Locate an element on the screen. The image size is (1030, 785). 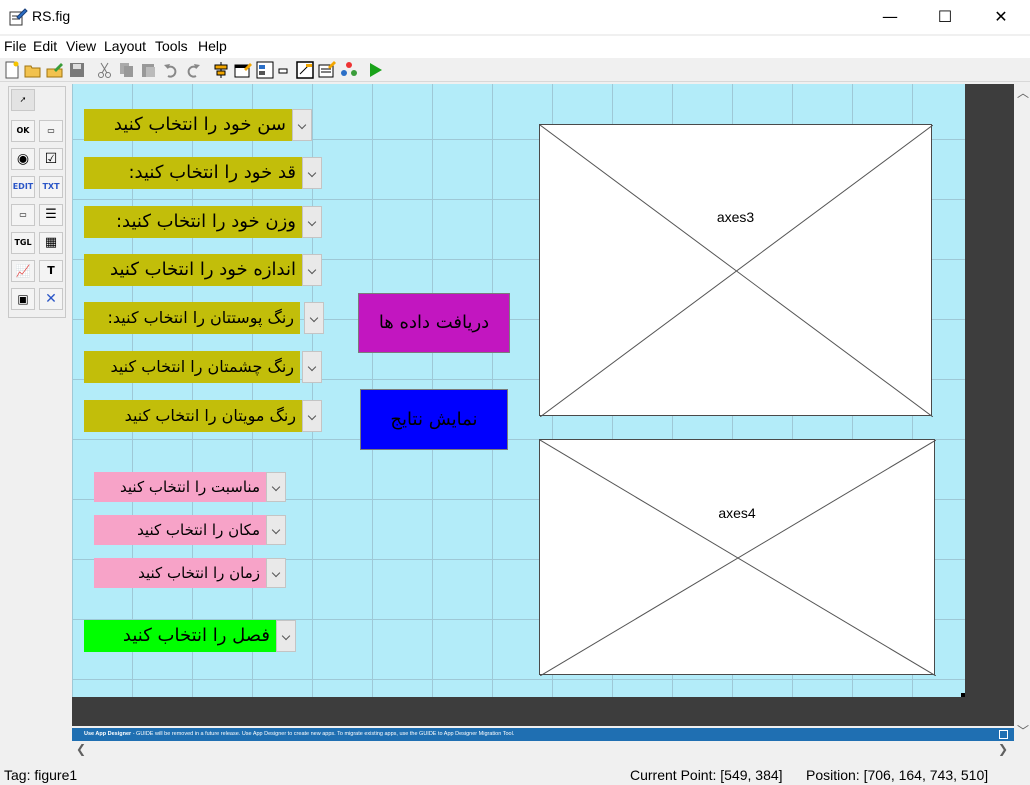
copy-icon is located at coordinates (127, 70).